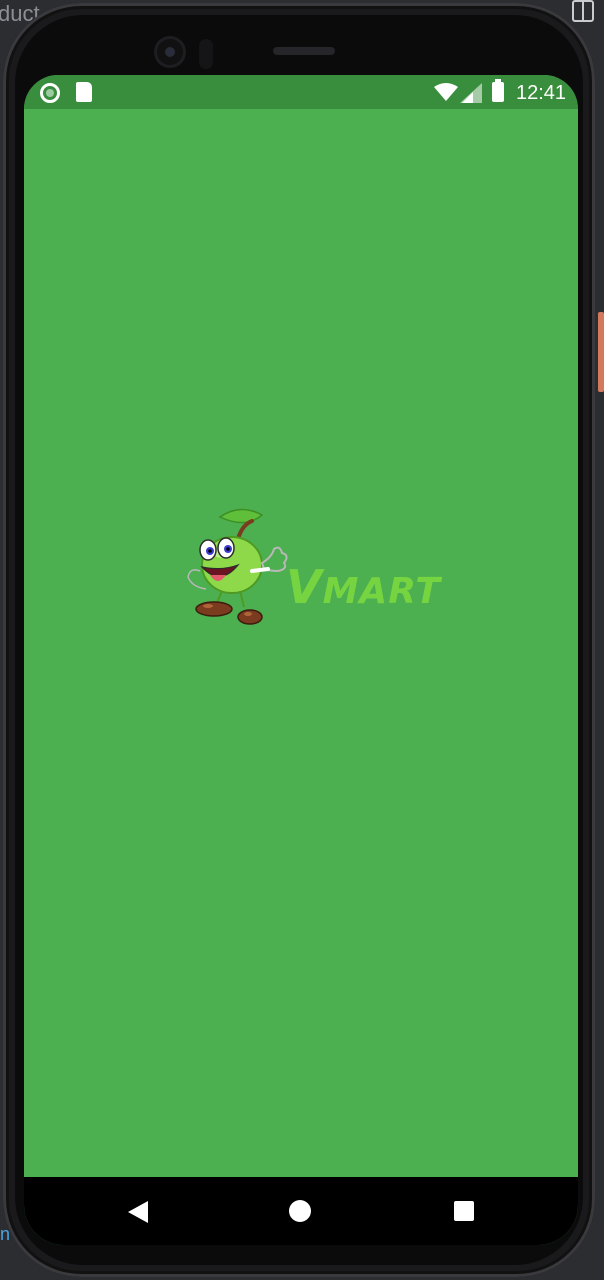 Image resolution: width=604 pixels, height=1280 pixels. Describe the element at coordinates (84, 92) in the screenshot. I see `sd-card-icon` at that location.